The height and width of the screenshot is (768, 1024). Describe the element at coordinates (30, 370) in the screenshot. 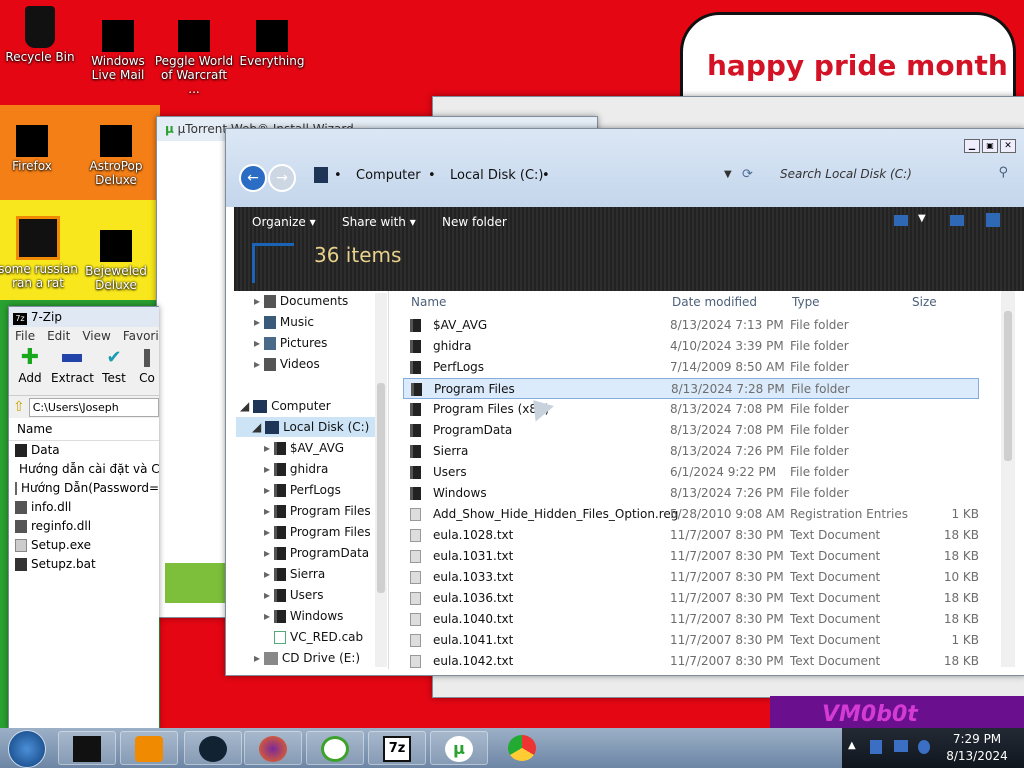

I see `add-button: ✚ Add` at that location.